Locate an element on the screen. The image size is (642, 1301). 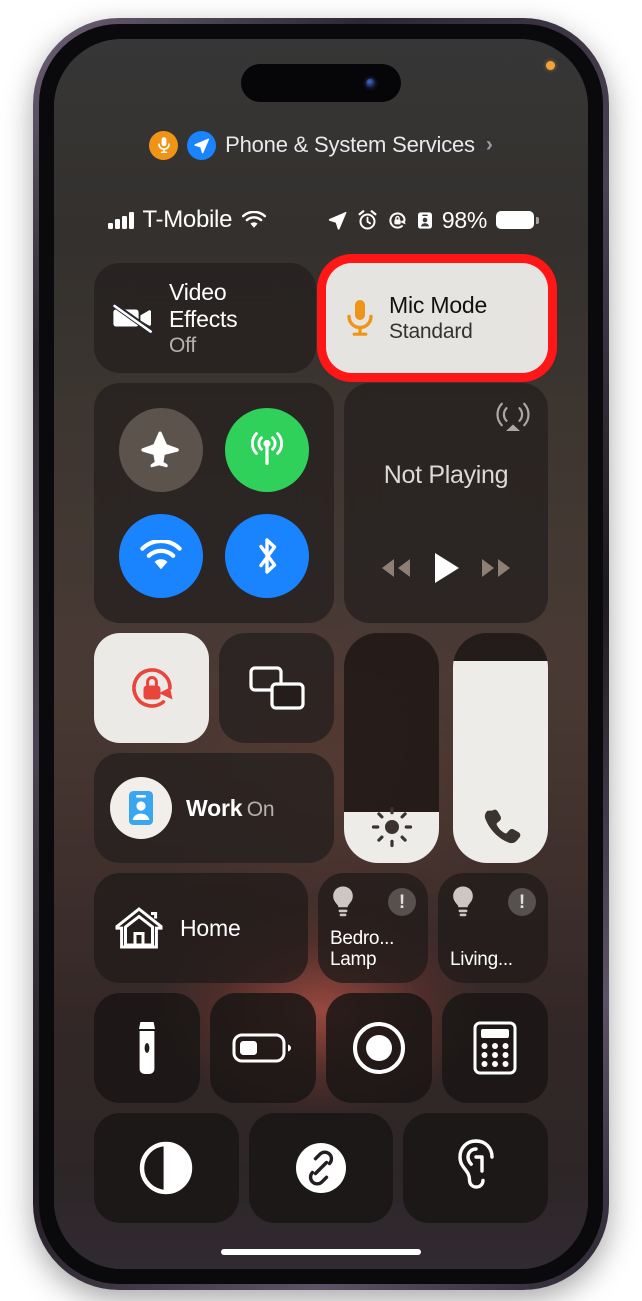
cellular-data-toggle is located at coordinates (267, 450).